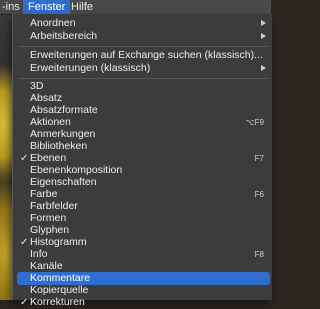 This screenshot has height=309, width=320. I want to click on menu-hilfe: Hilfe, so click(82, 7).